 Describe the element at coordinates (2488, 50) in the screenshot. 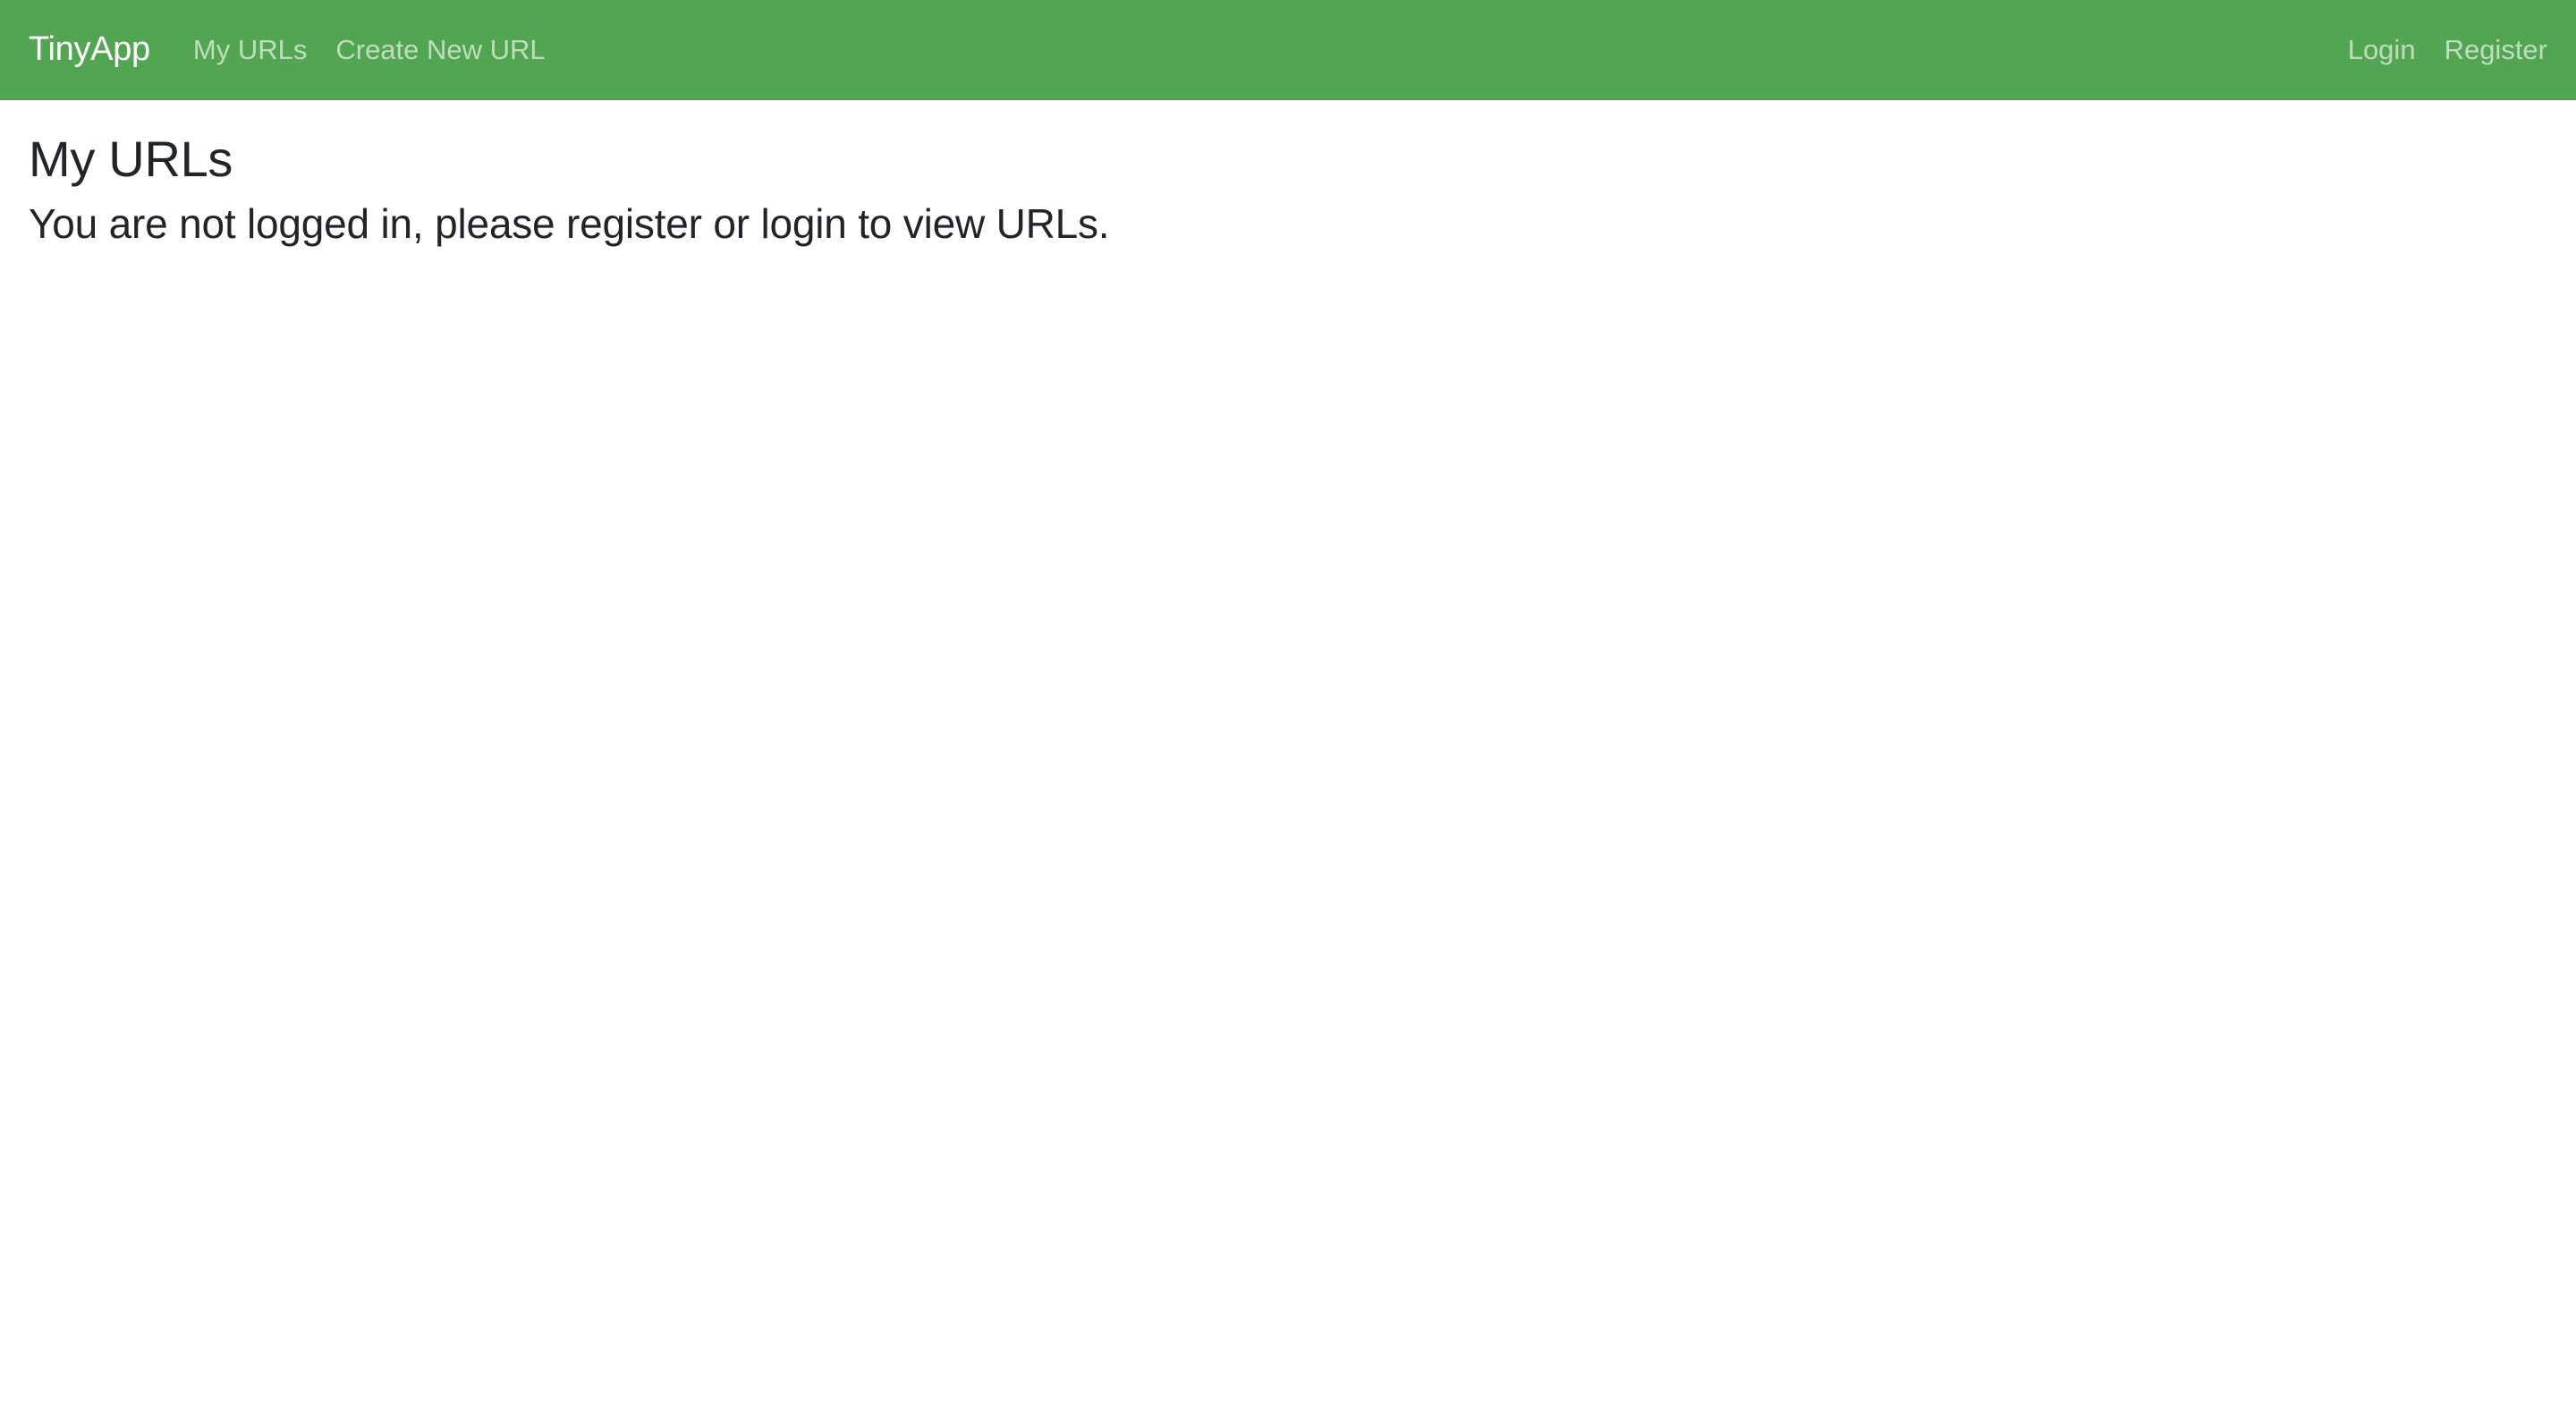

I see `nav-link-register: Register` at that location.